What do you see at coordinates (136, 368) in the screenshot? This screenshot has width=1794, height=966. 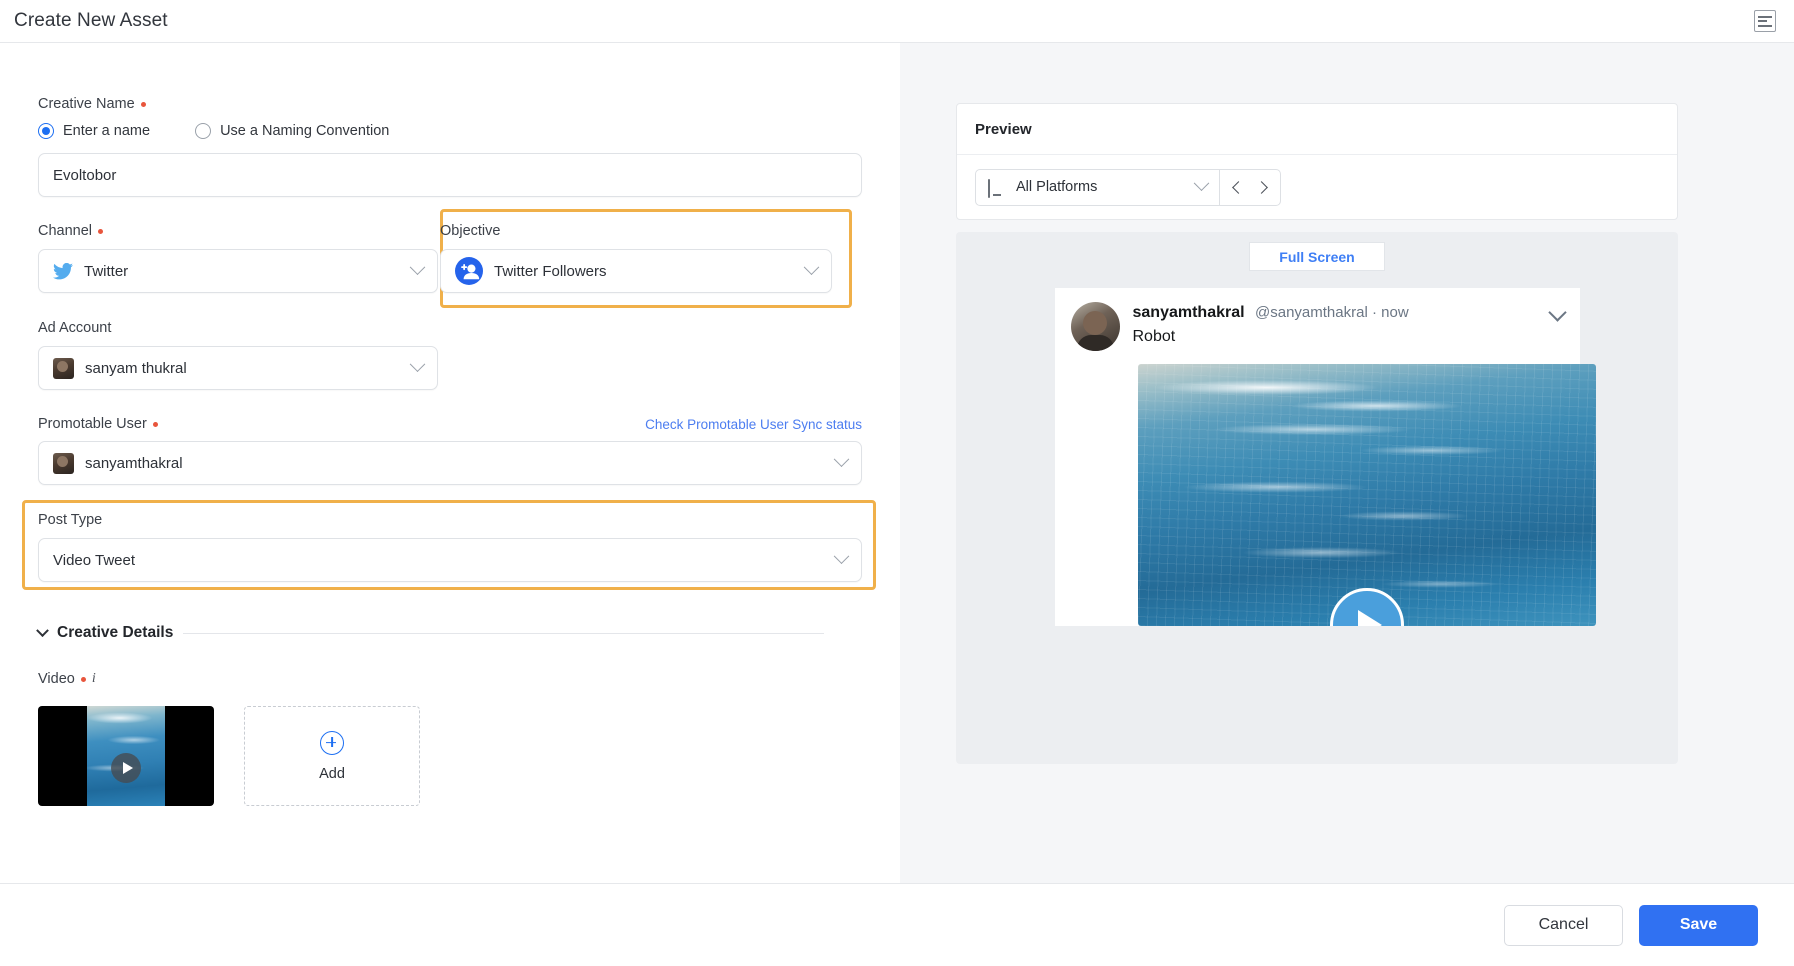 I see `ad-account-value: sanyam thukral` at bounding box center [136, 368].